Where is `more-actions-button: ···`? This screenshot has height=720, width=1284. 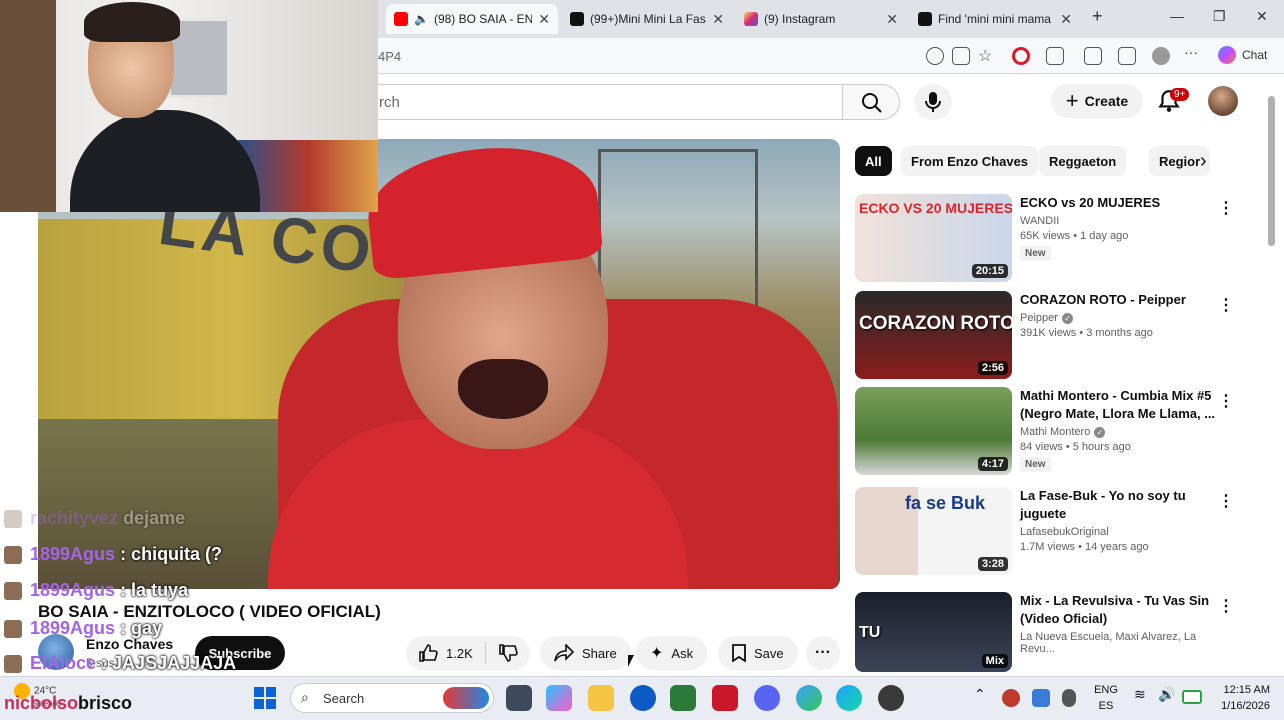
more-actions-button: ··· is located at coordinates (823, 653).